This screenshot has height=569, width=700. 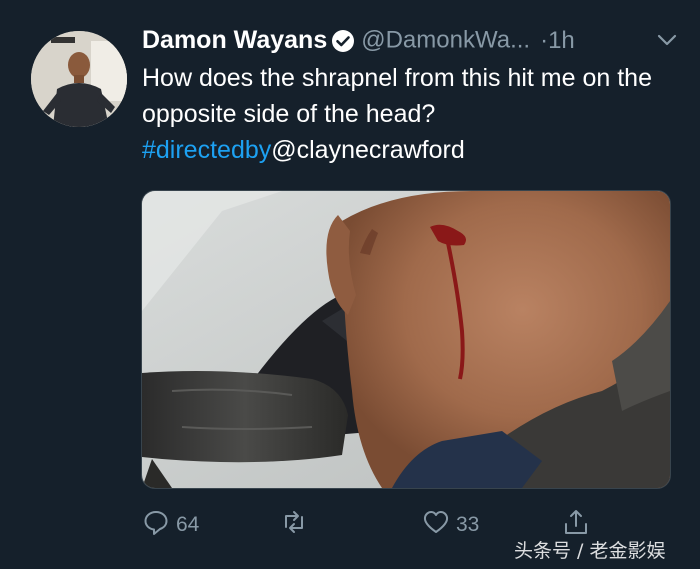 What do you see at coordinates (557, 40) in the screenshot?
I see `tweet-timestamp: ·1h` at bounding box center [557, 40].